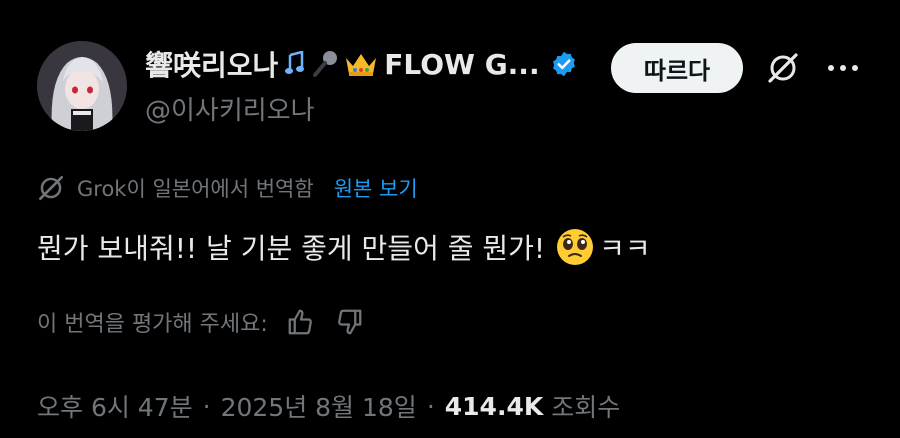 The height and width of the screenshot is (438, 900). What do you see at coordinates (51, 188) in the screenshot?
I see `grok-small-icon` at bounding box center [51, 188].